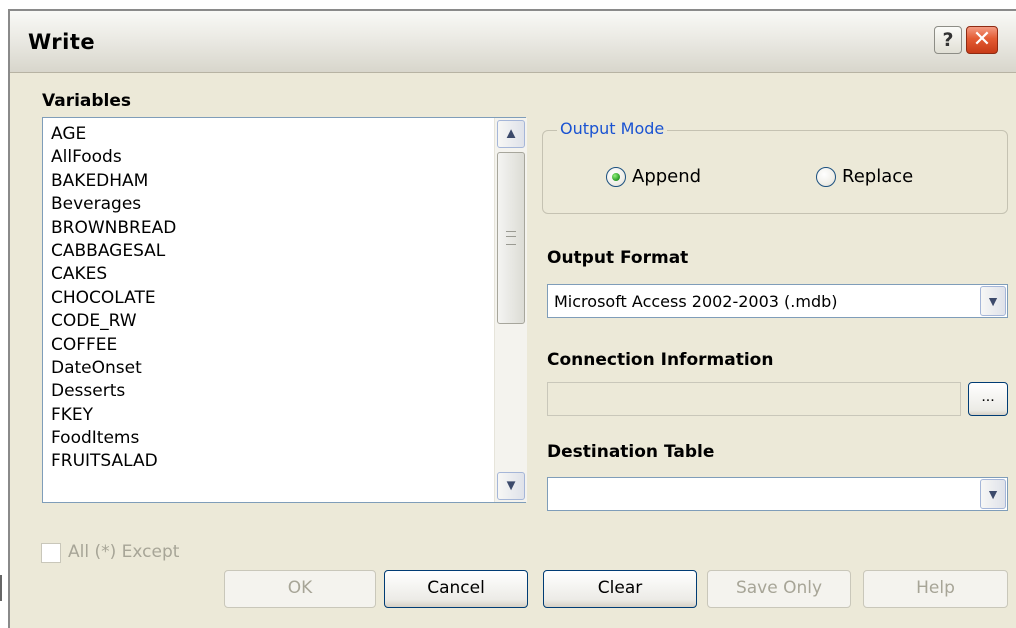 This screenshot has width=1016, height=628. I want to click on output-mode-group: Output Mode Append Replace, so click(775, 166).